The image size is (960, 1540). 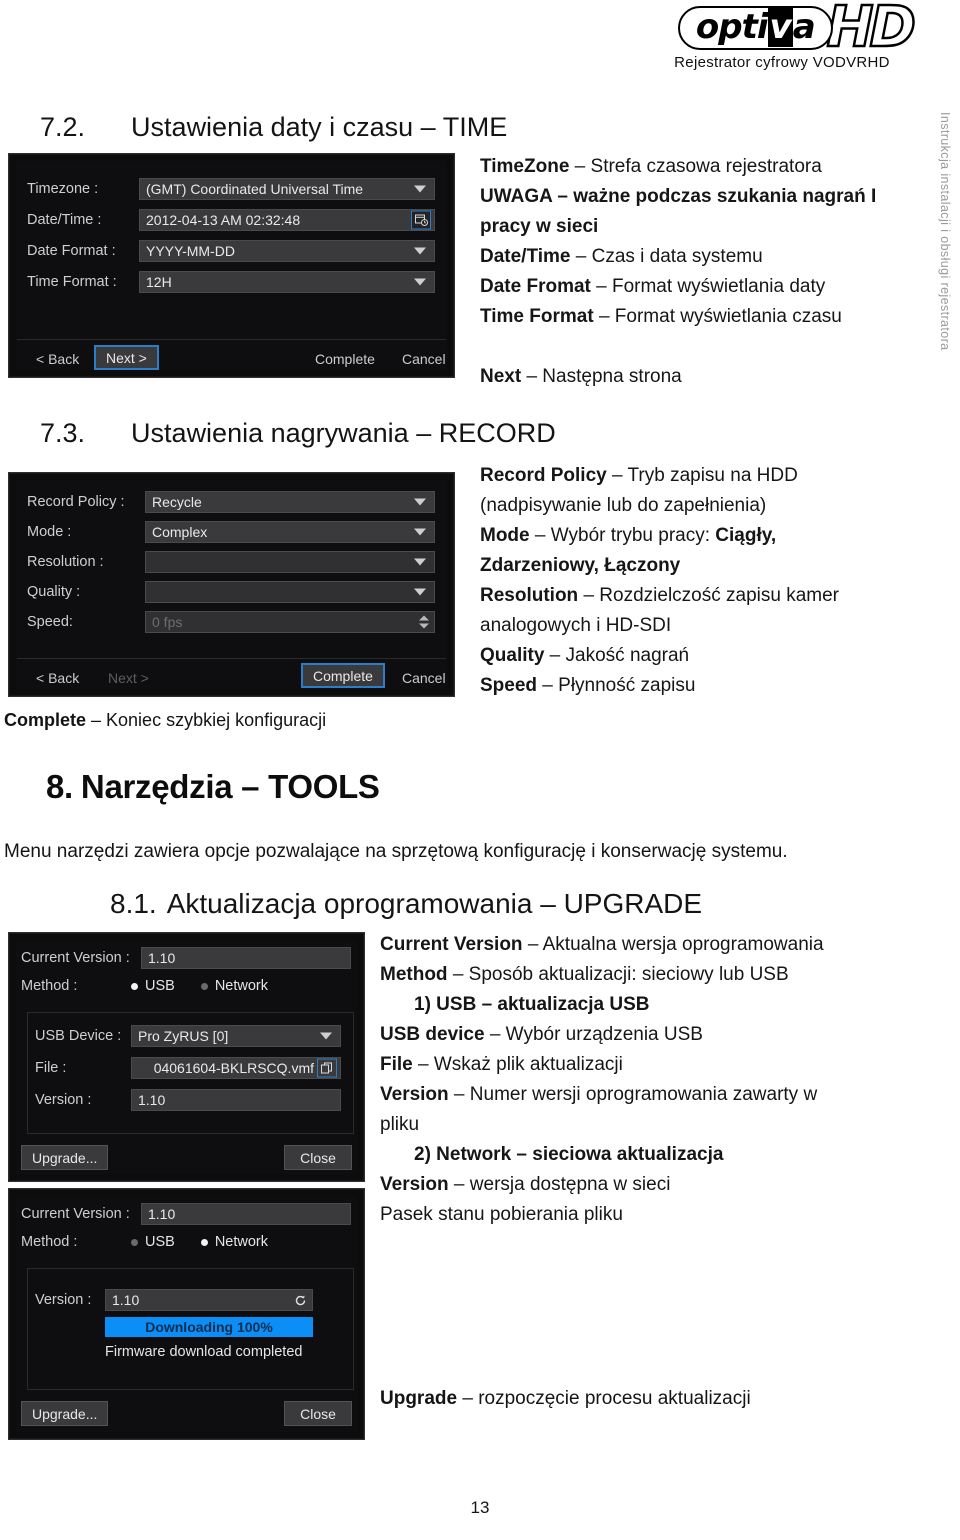 What do you see at coordinates (700, 596) in the screenshot?
I see `record-desc-line-5: Resolution – Rozdzielczość zapisu kamer` at bounding box center [700, 596].